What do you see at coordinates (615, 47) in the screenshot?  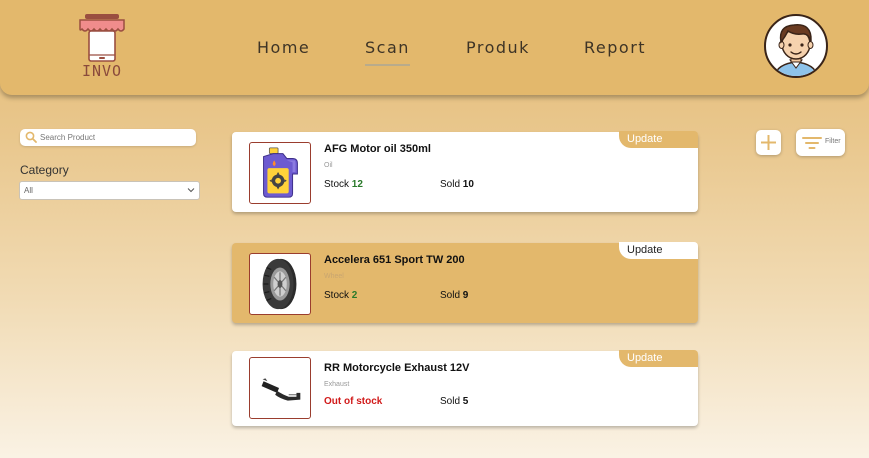 I see `nav-report: Report` at bounding box center [615, 47].